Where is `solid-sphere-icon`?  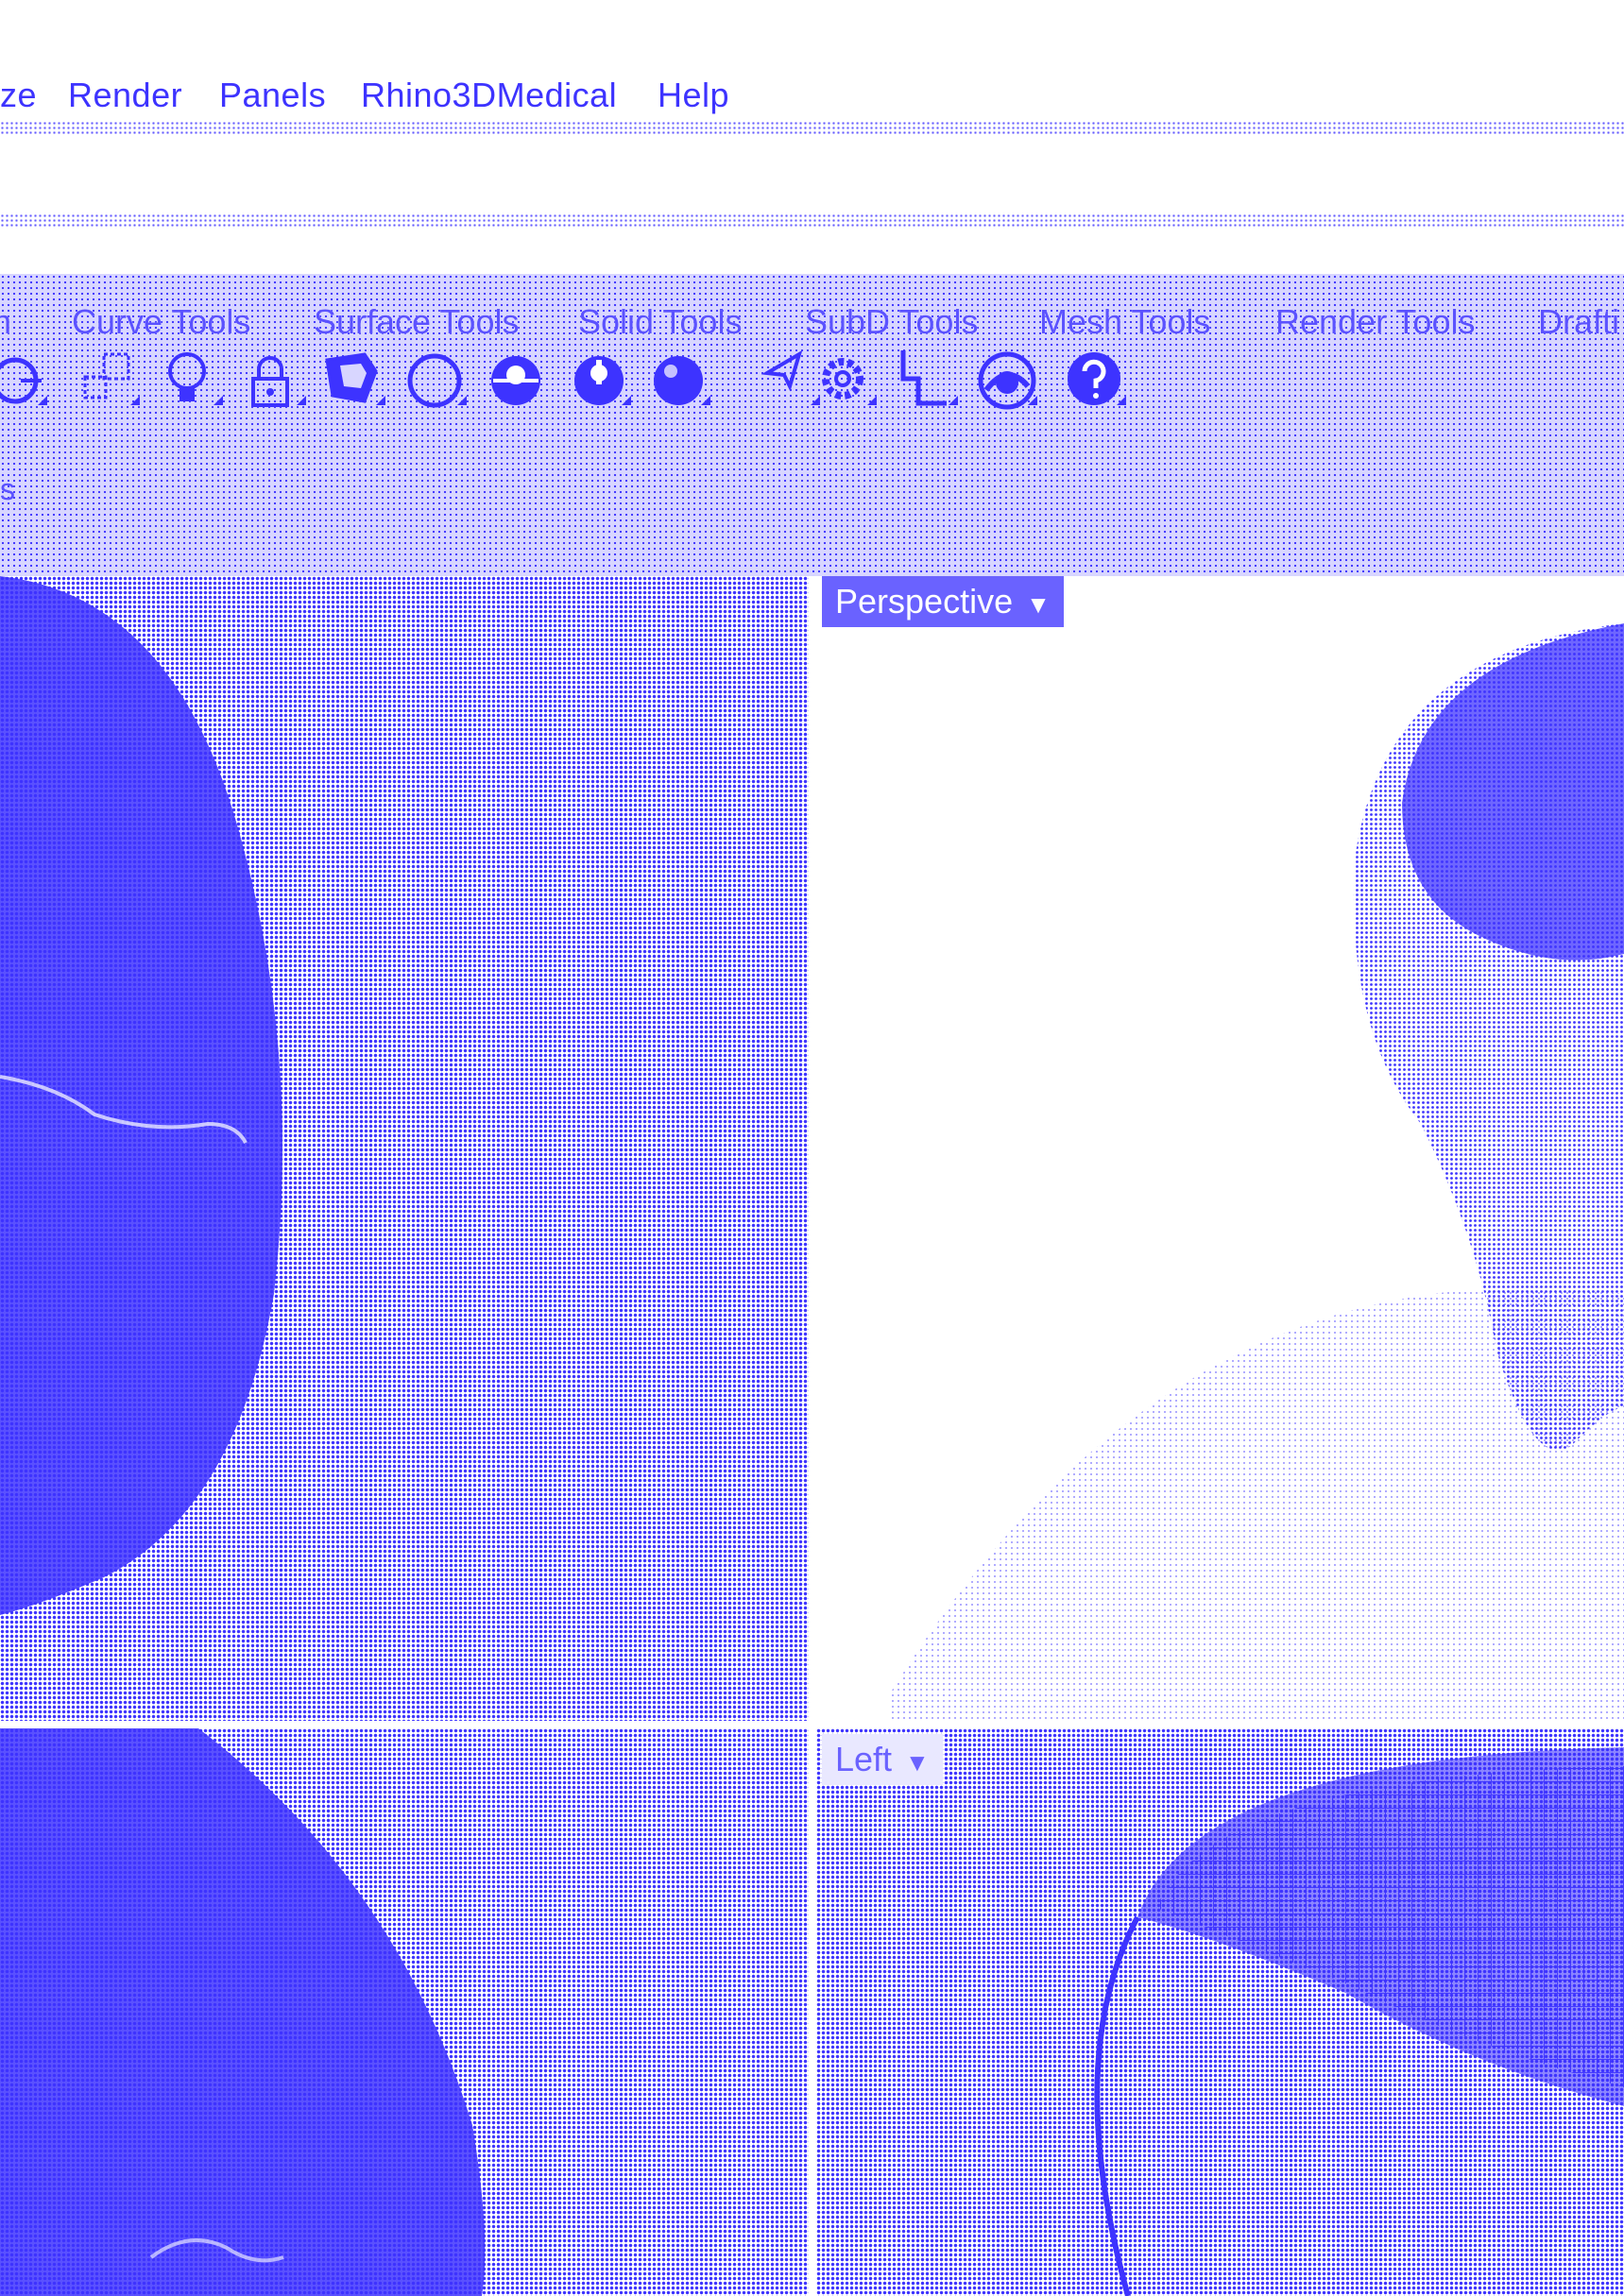 solid-sphere-icon is located at coordinates (683, 383).